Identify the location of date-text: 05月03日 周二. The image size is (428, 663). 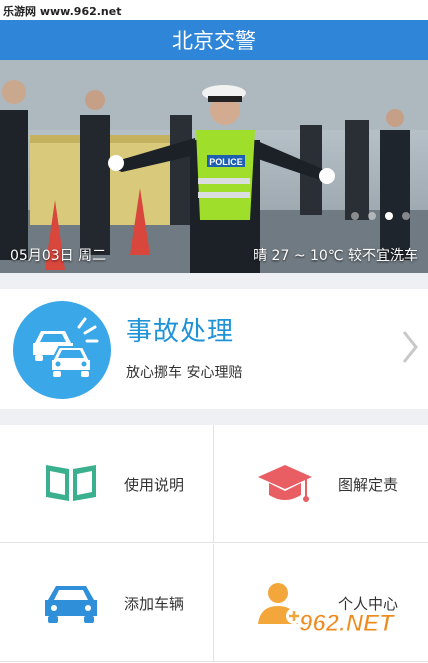
(58, 256).